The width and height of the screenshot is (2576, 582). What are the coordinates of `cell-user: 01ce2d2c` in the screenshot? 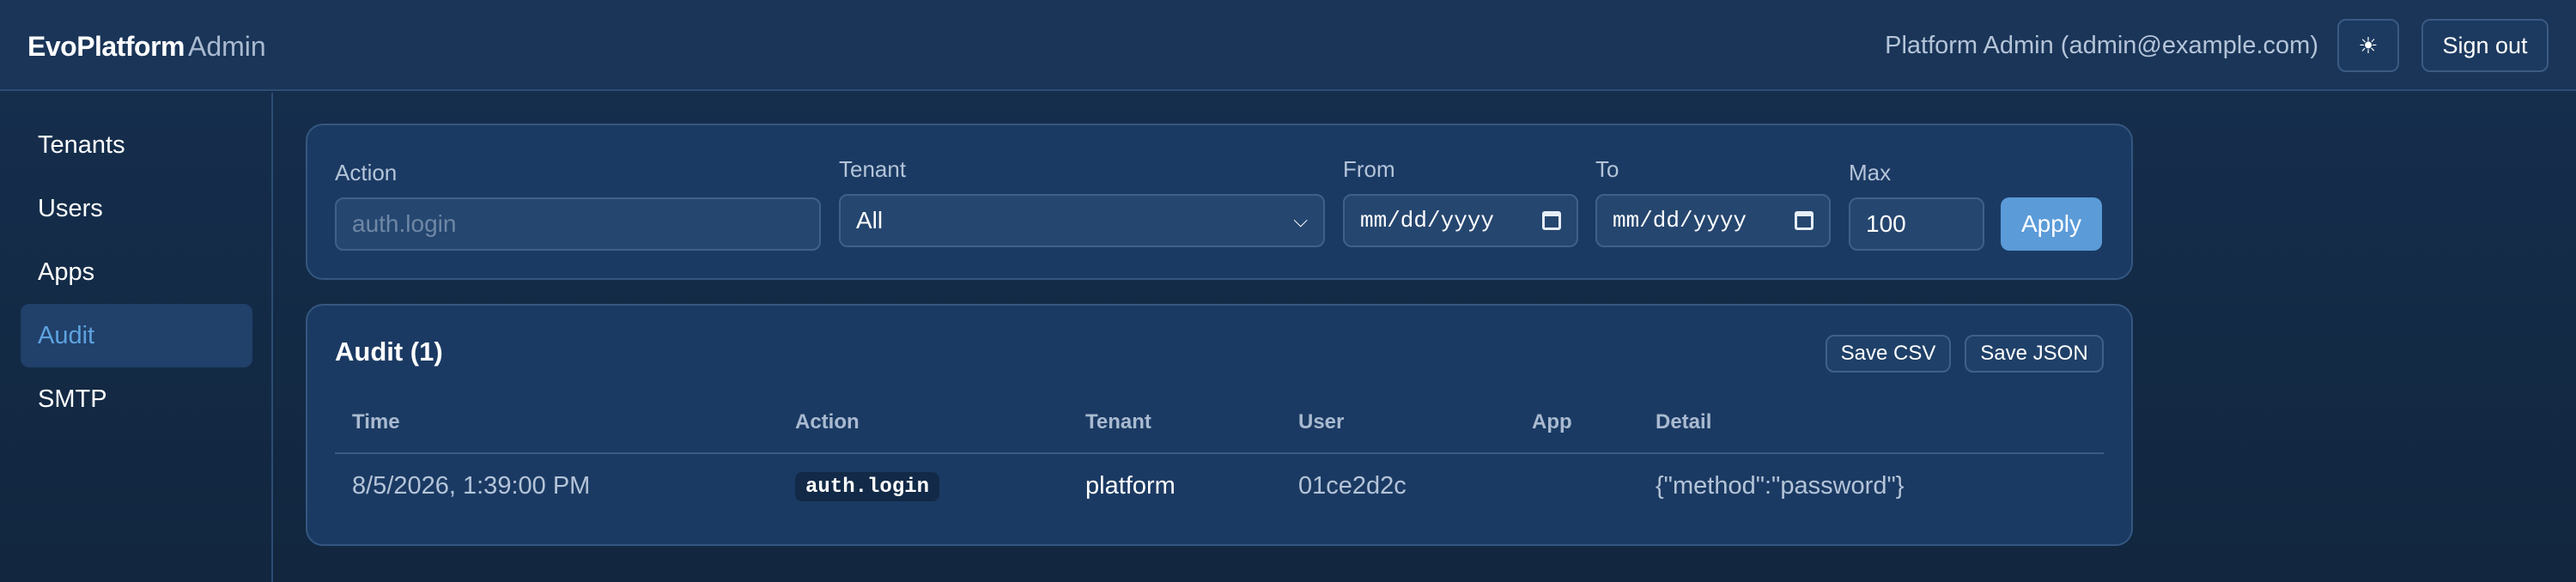 It's located at (1352, 486).